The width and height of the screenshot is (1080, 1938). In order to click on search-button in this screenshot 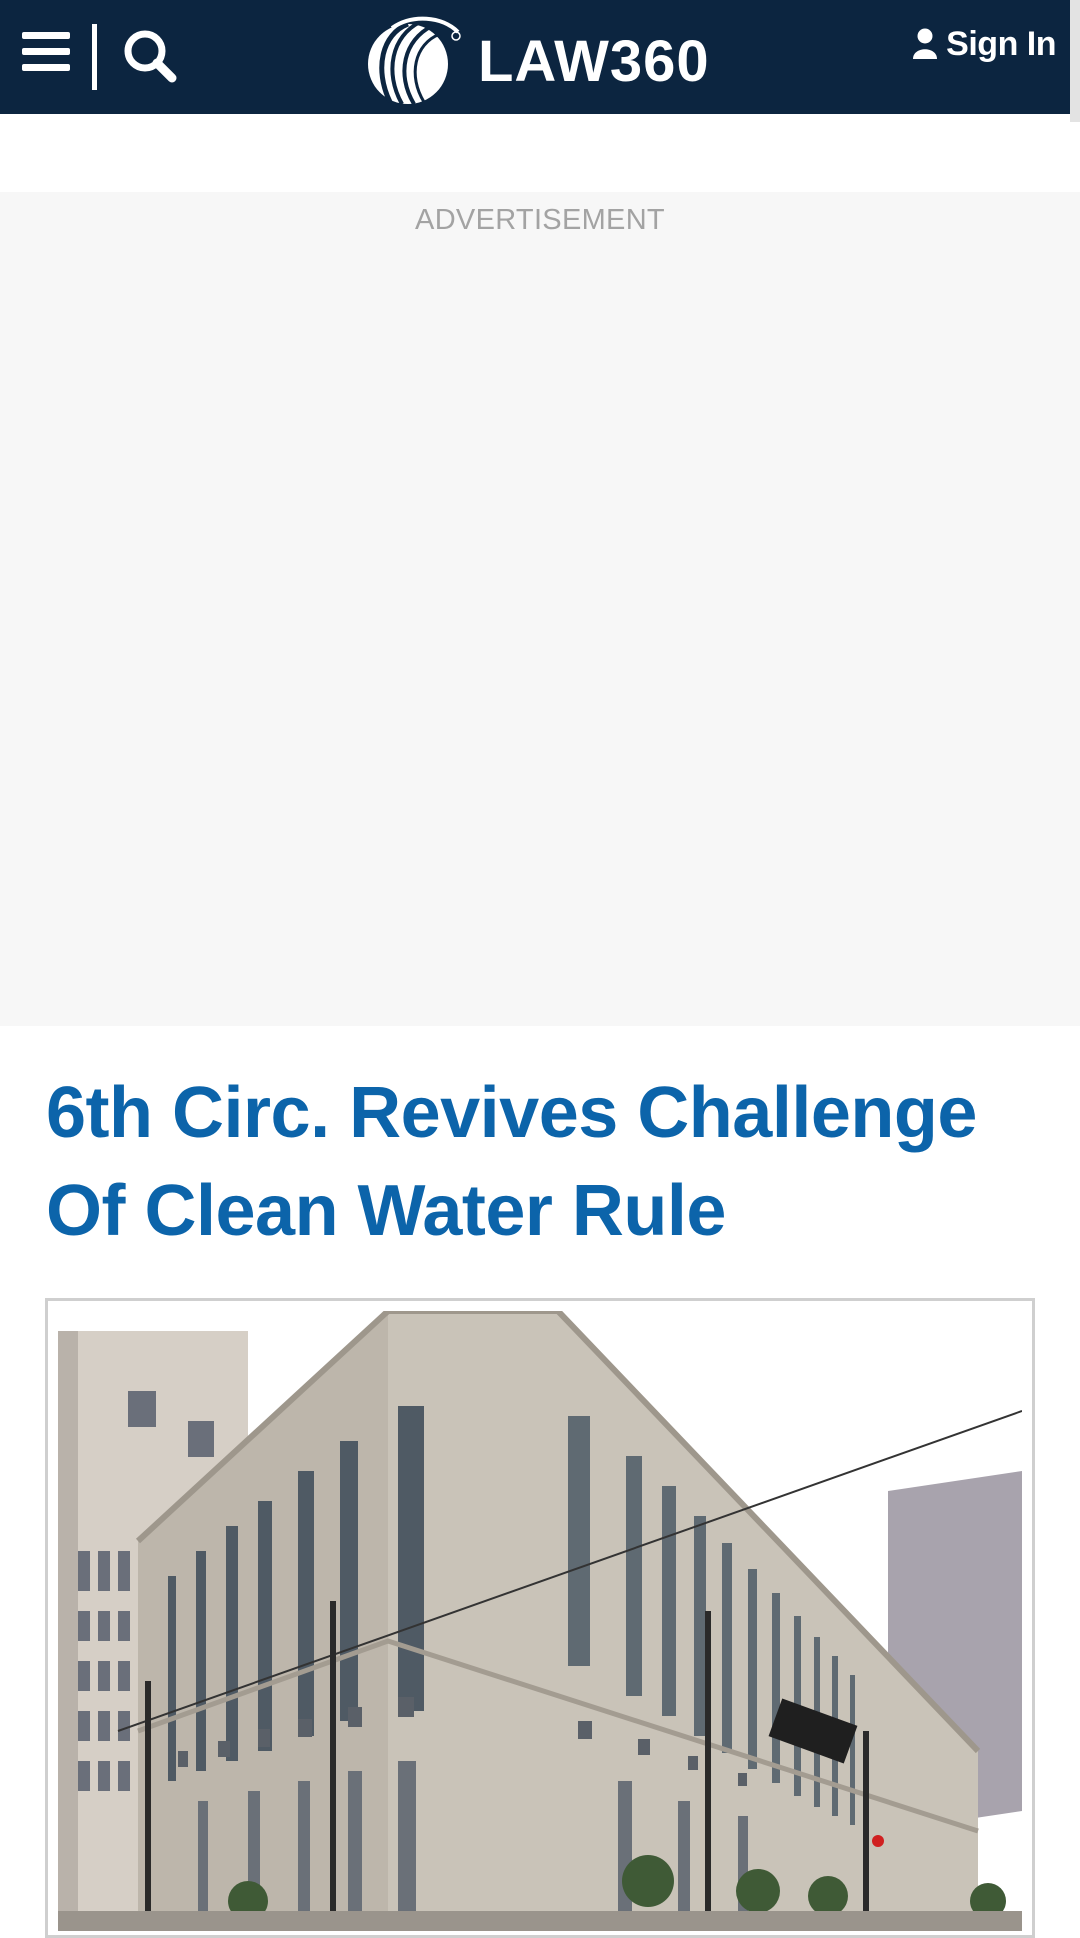, I will do `click(150, 56)`.